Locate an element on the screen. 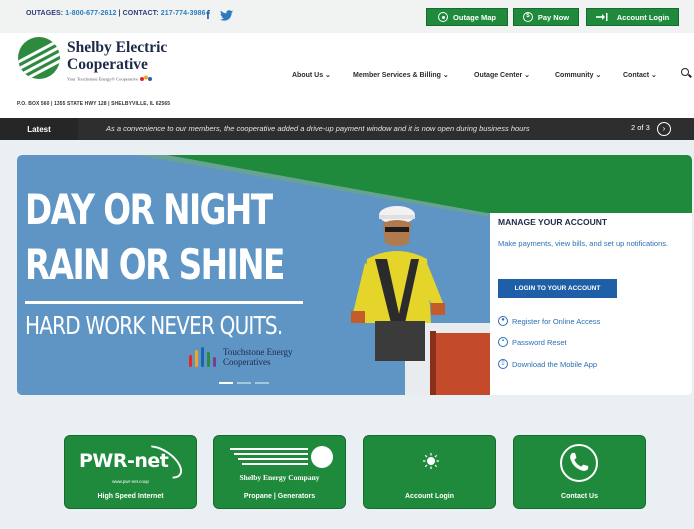 This screenshot has width=694, height=529. facebook-icon: f is located at coordinates (208, 15).